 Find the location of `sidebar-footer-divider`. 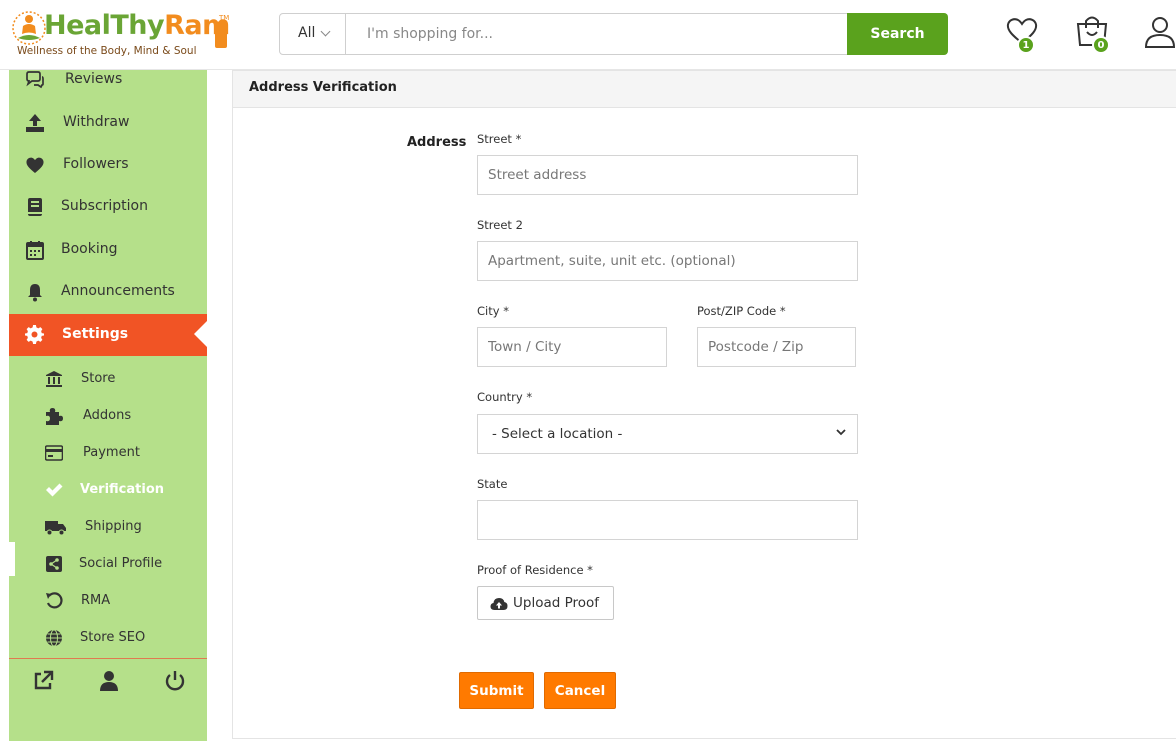

sidebar-footer-divider is located at coordinates (108, 658).